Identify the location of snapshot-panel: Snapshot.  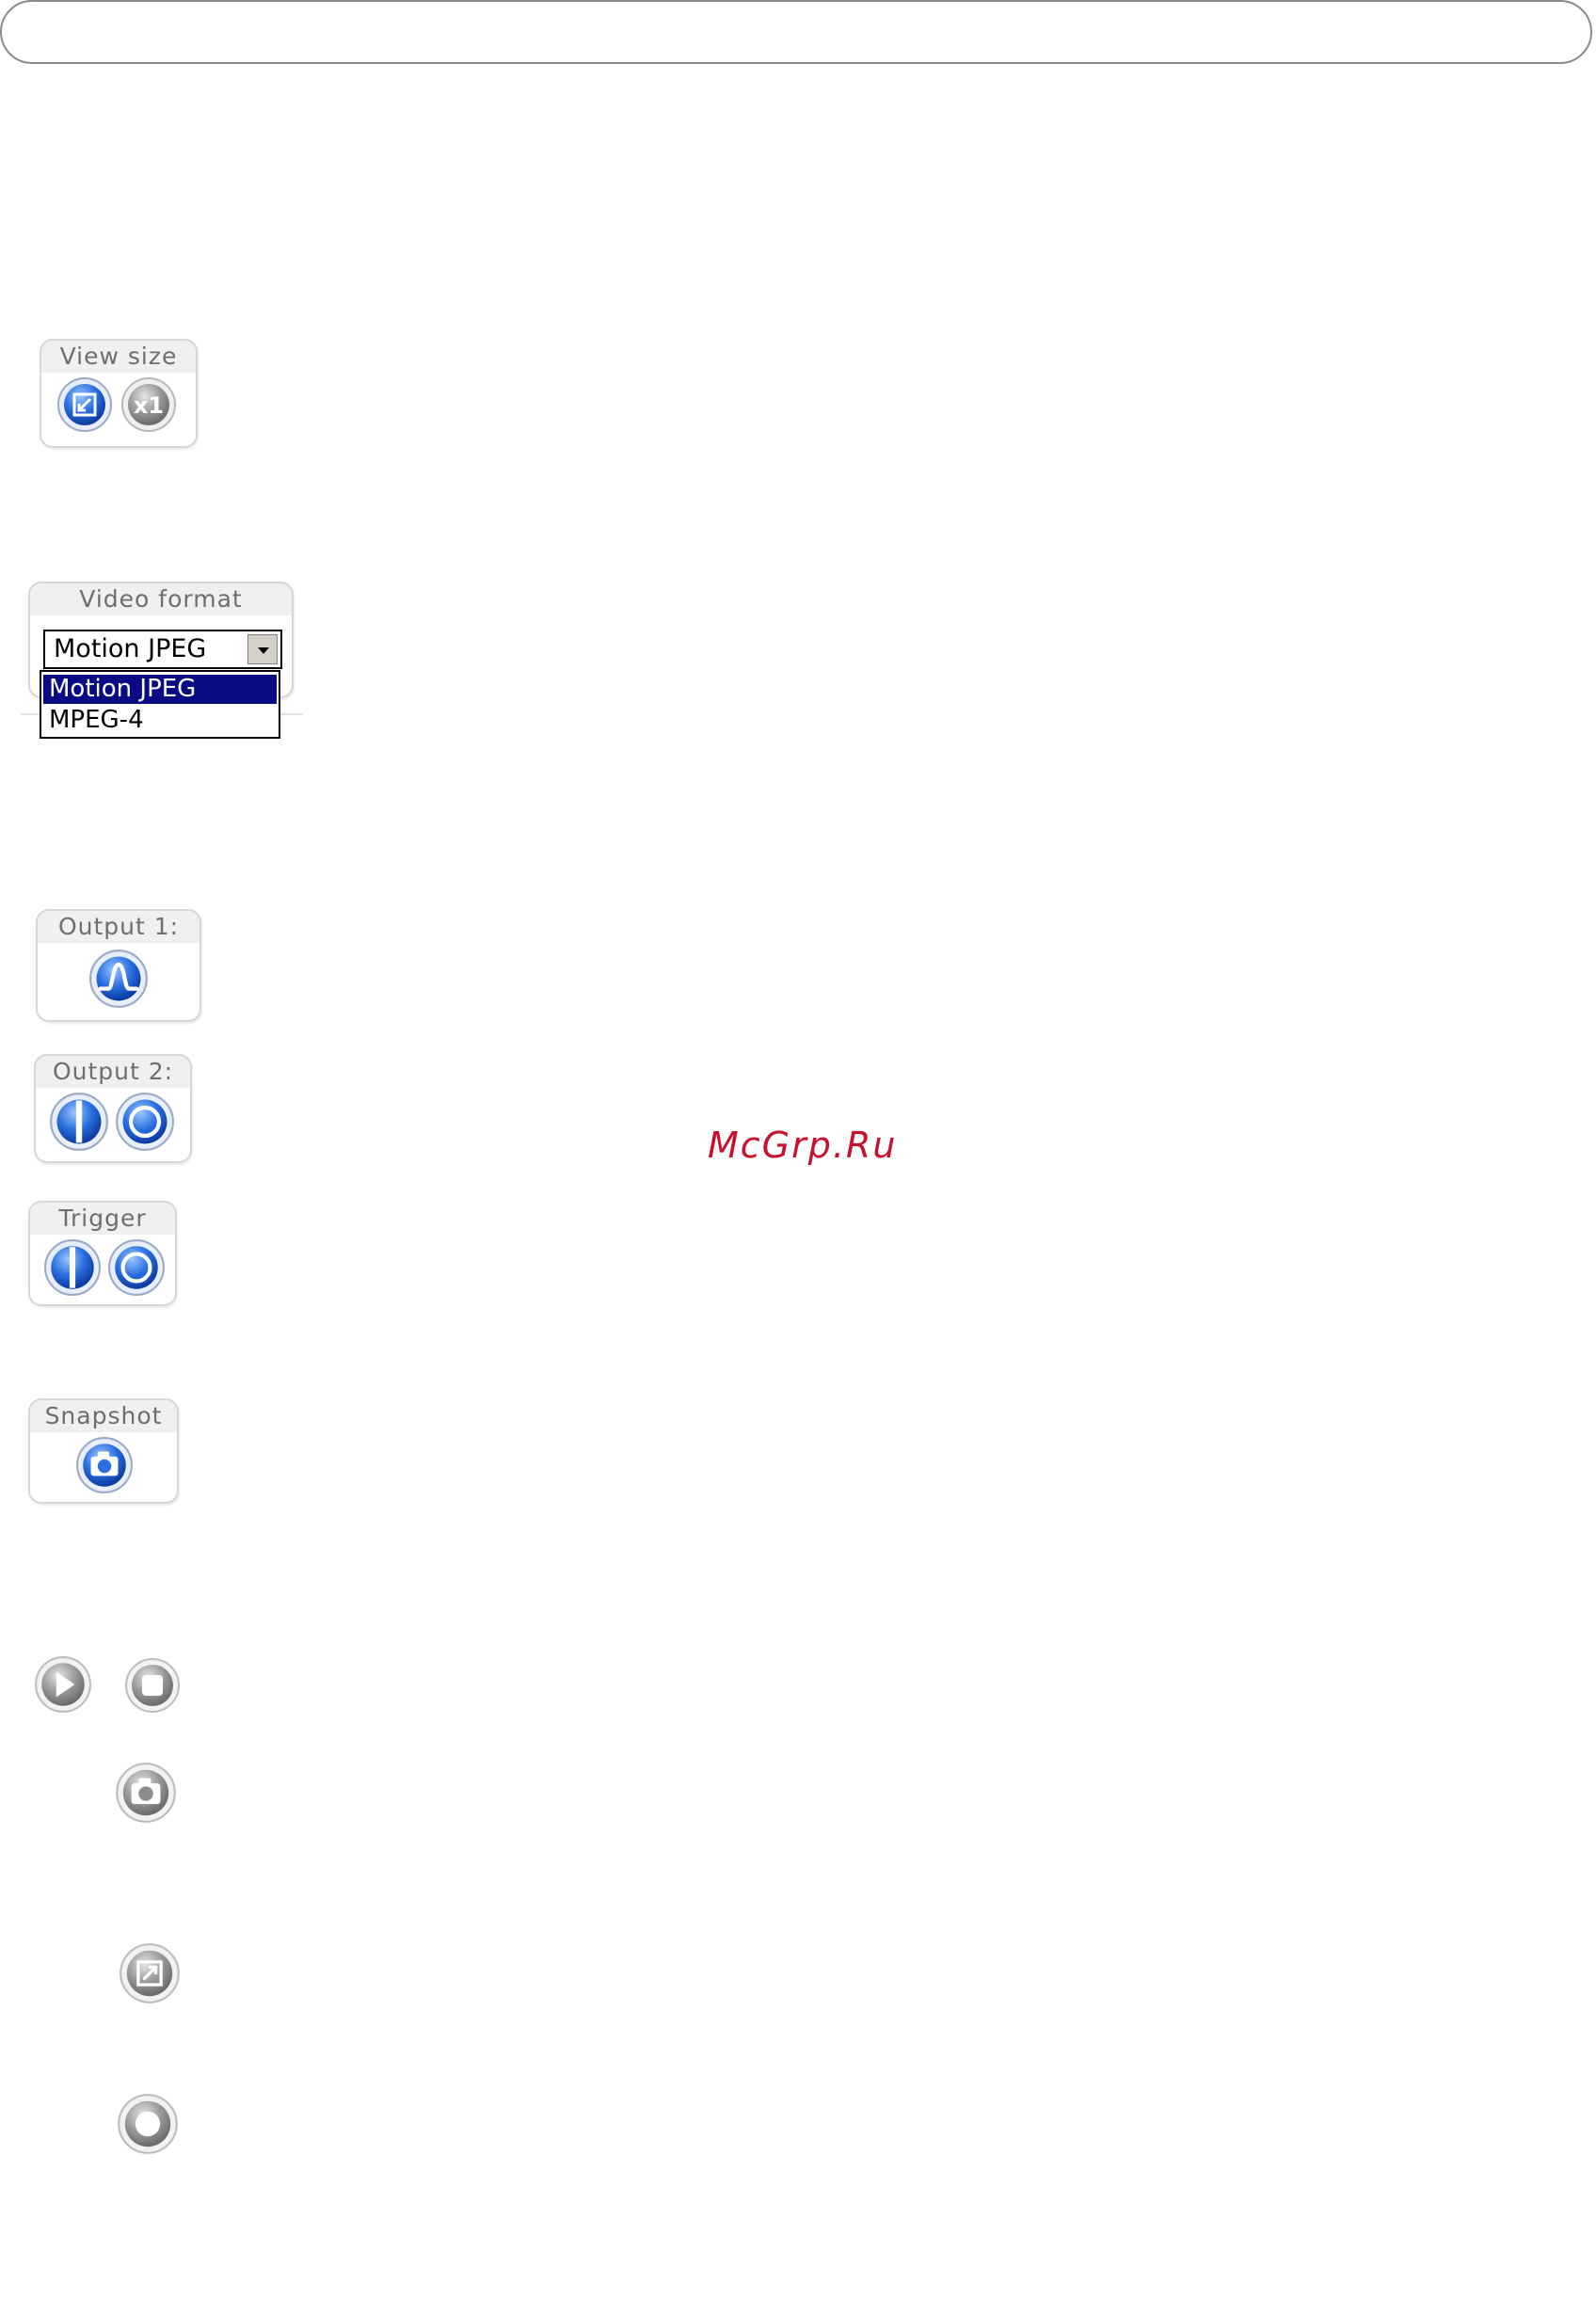
(103, 1451).